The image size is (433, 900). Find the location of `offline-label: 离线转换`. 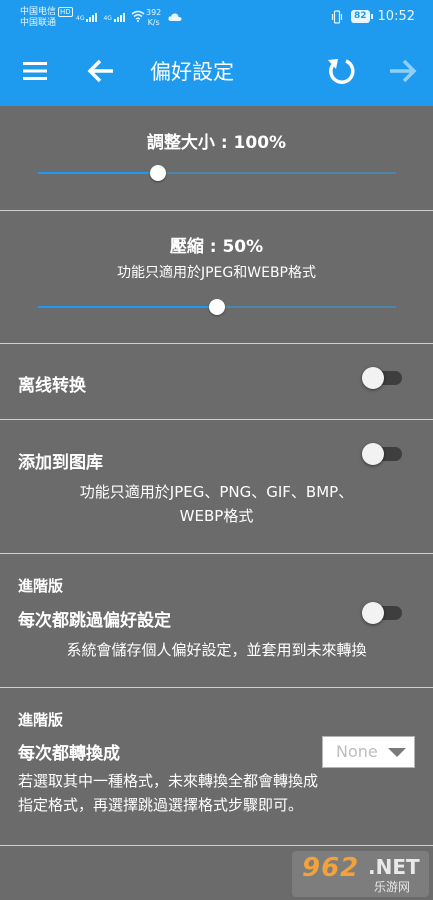

offline-label: 离线转换 is located at coordinates (52, 386).